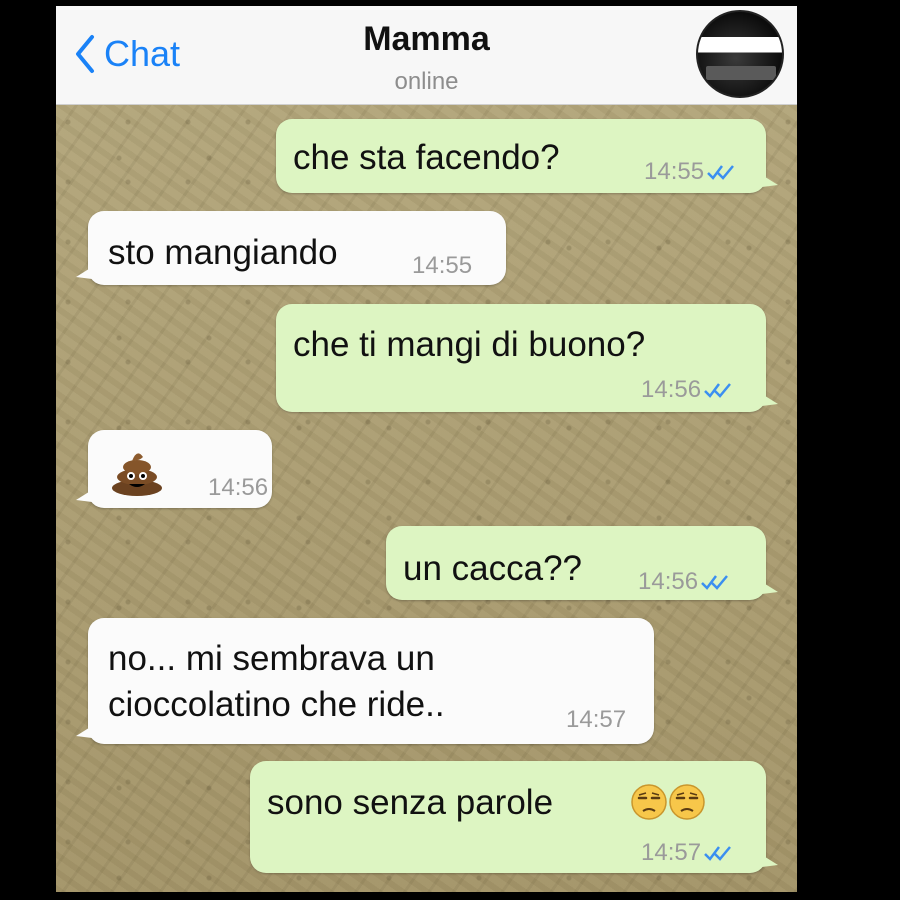  I want to click on chat-header: Chat Mamma online, so click(426, 55).